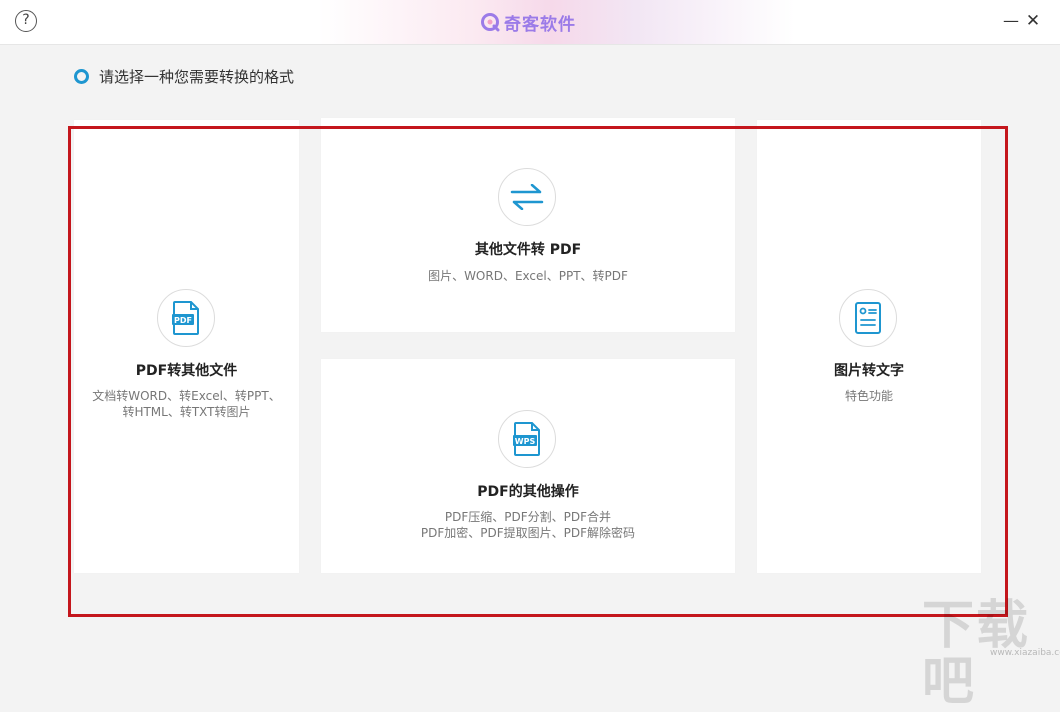 This screenshot has width=1060, height=712. Describe the element at coordinates (1033, 21) in the screenshot. I see `close-button: ✕` at that location.